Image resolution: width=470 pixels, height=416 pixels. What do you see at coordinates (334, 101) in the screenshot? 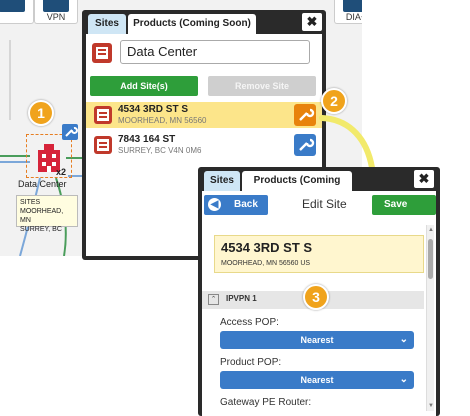
I see `step-badge-2: 2` at bounding box center [334, 101].